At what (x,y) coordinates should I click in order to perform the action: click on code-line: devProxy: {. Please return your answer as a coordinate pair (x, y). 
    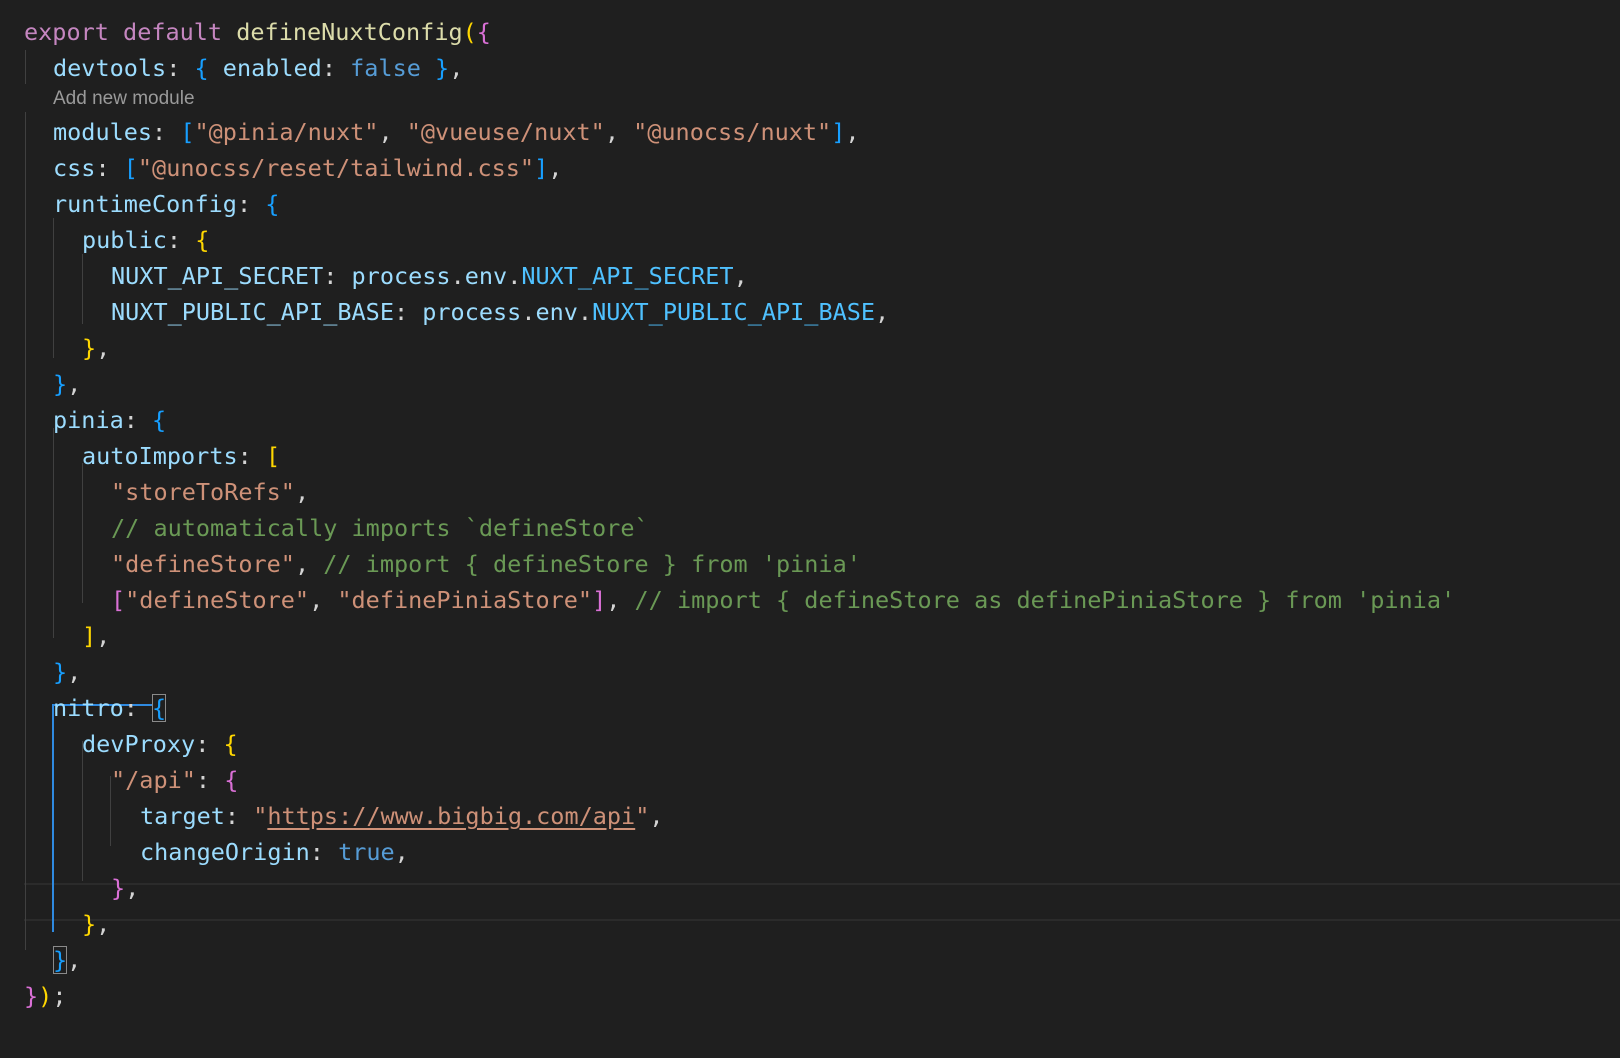
    Looking at the image, I should click on (822, 744).